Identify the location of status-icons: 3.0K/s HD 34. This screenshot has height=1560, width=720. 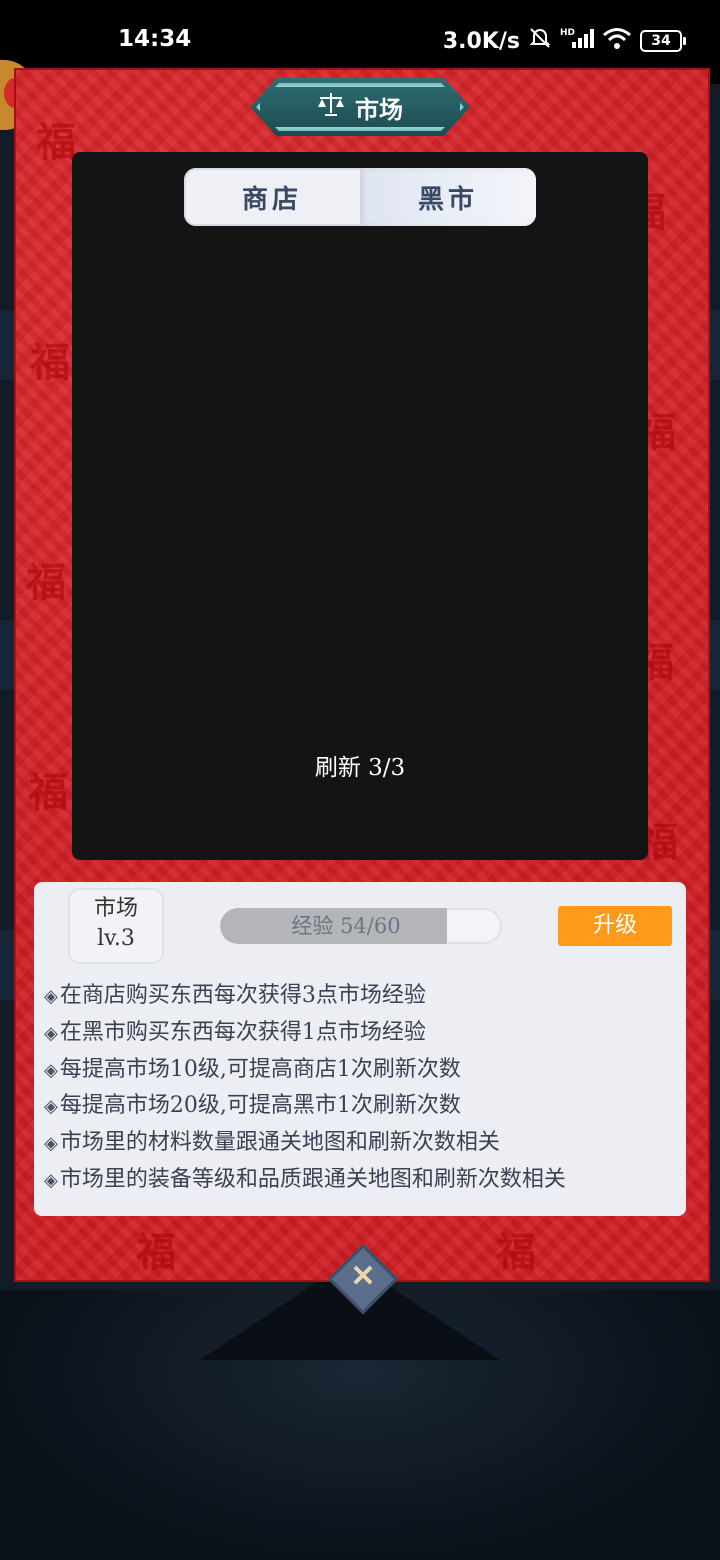
(564, 41).